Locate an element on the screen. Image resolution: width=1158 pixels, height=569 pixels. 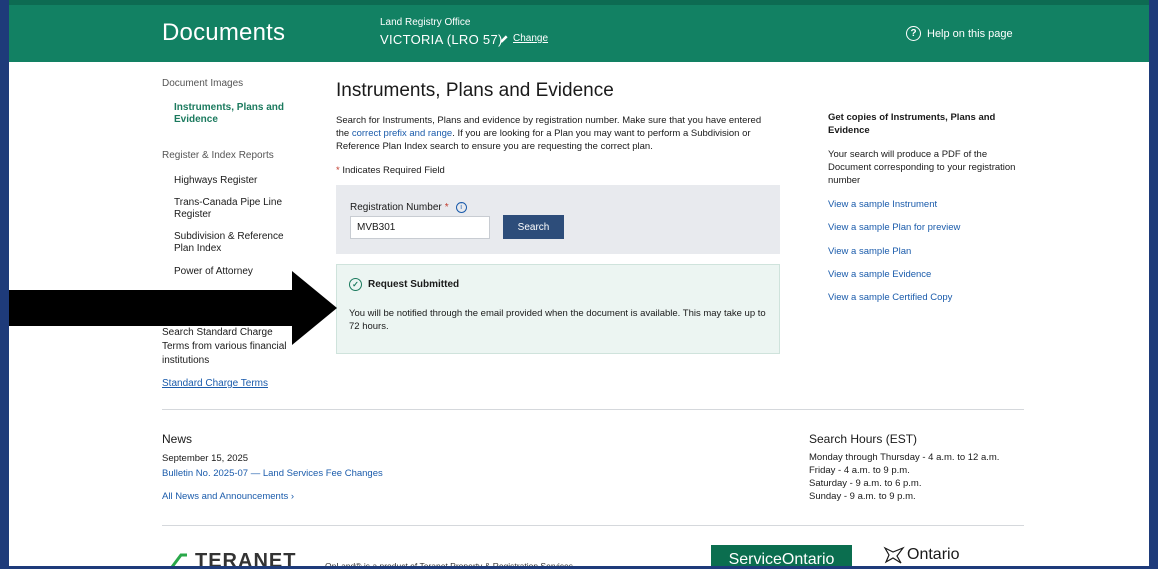
hours-line: Sunday - 9 a.m. to 9 p.m. is located at coordinates (862, 496).